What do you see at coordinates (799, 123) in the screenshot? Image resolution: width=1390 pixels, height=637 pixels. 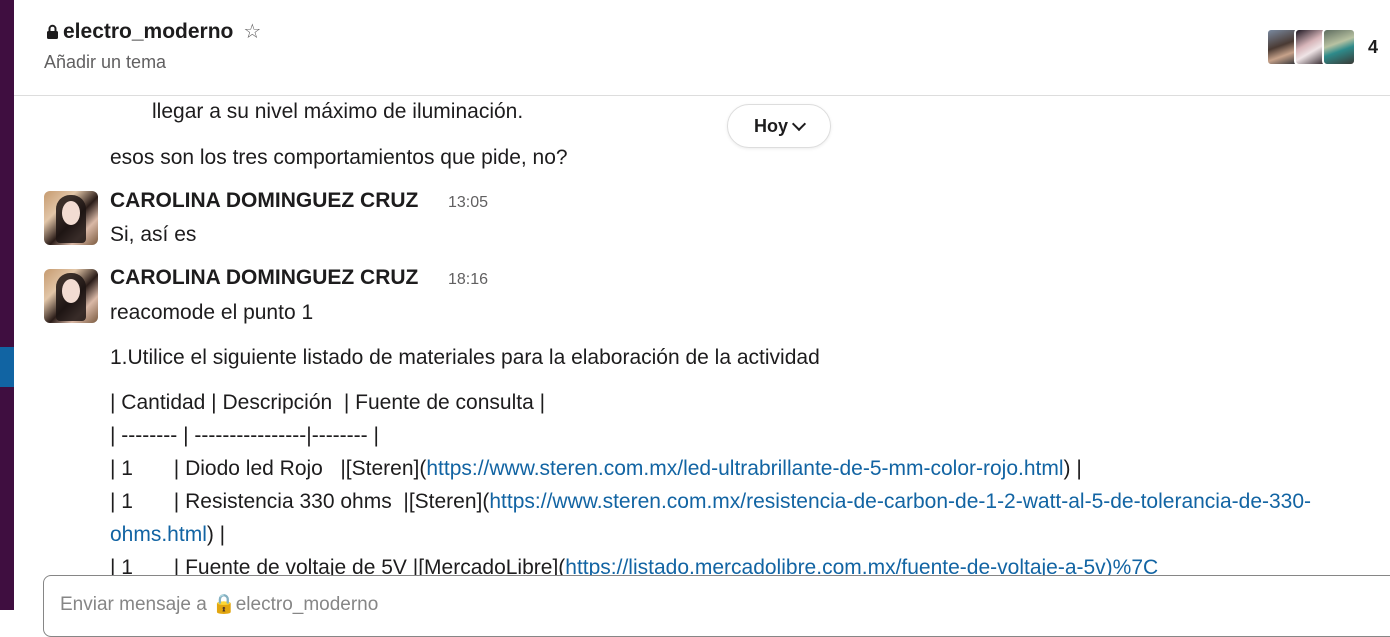 I see `chevron-down-icon` at bounding box center [799, 123].